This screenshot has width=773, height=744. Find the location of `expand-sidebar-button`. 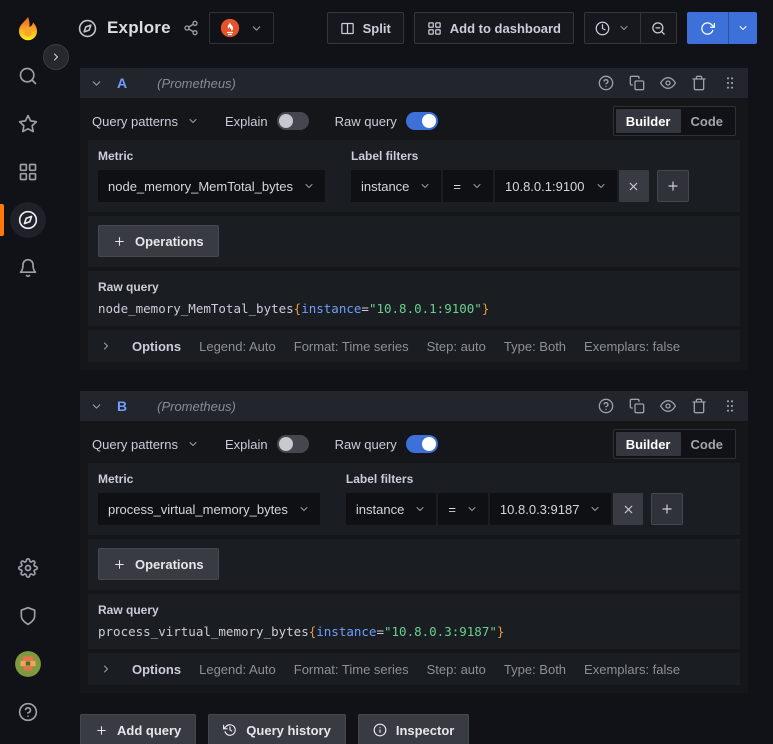

expand-sidebar-button is located at coordinates (56, 57).